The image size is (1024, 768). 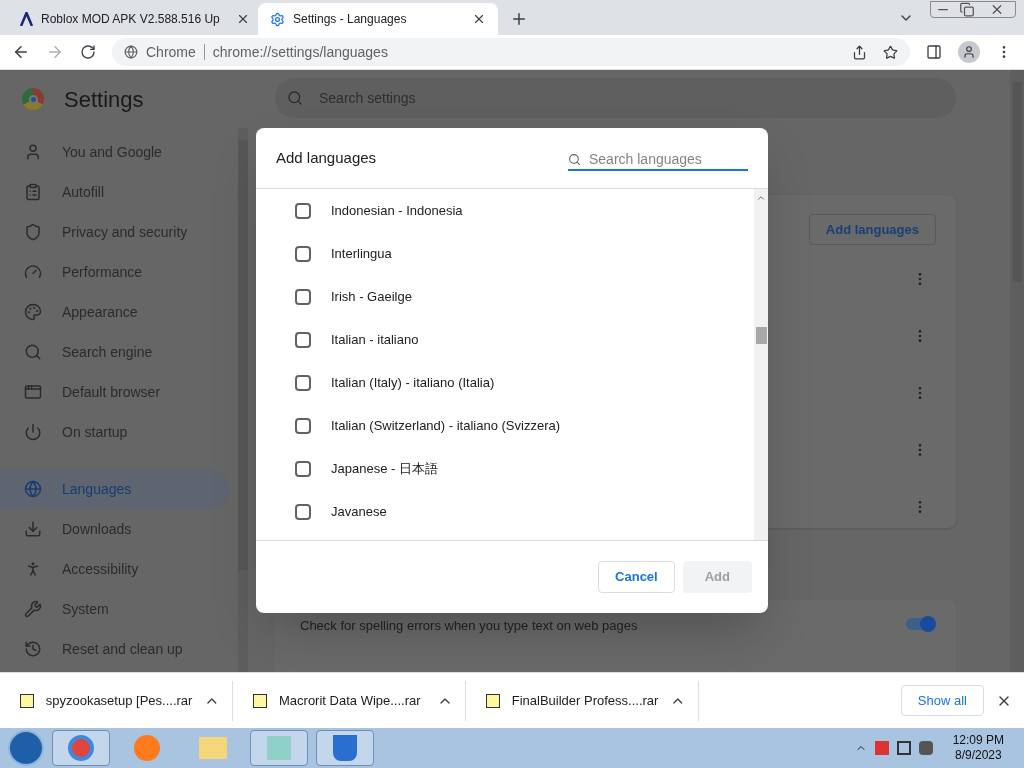 I want to click on start-button, so click(x=26, y=748).